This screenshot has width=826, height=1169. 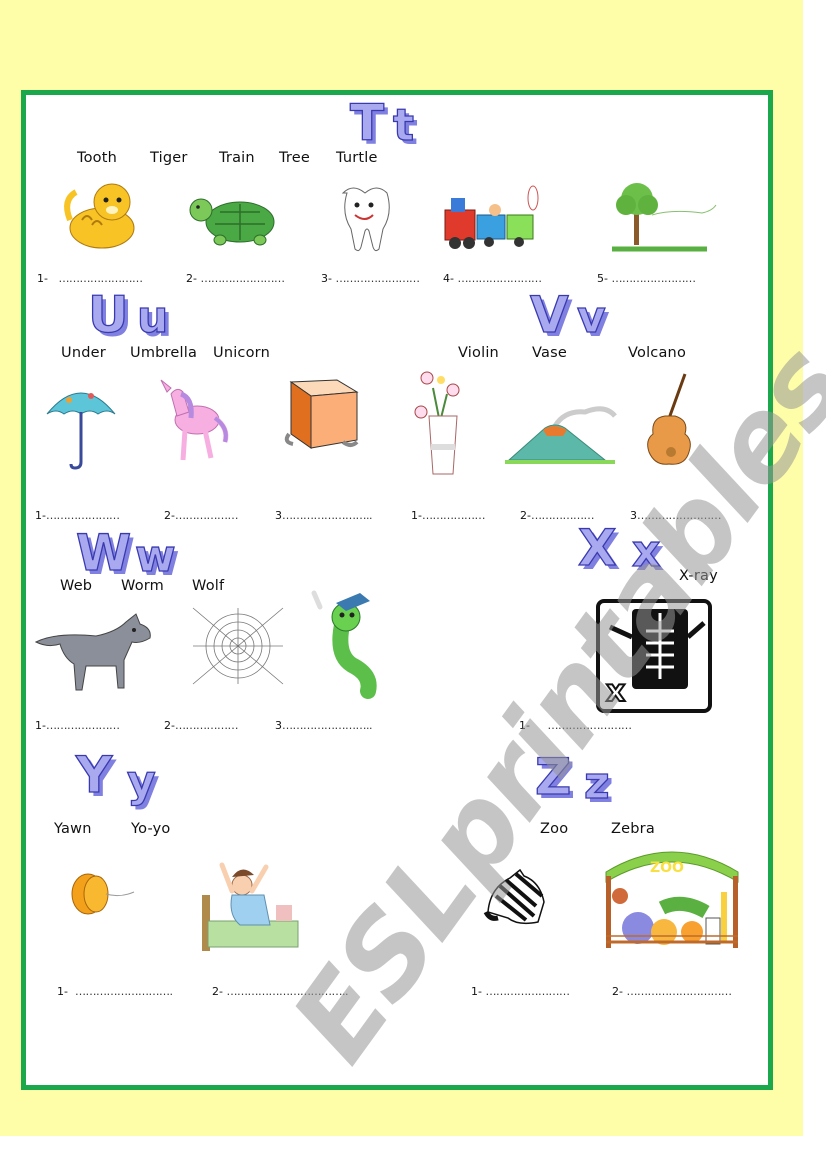 What do you see at coordinates (326, 278) in the screenshot?
I see `answer-label: 3-` at bounding box center [326, 278].